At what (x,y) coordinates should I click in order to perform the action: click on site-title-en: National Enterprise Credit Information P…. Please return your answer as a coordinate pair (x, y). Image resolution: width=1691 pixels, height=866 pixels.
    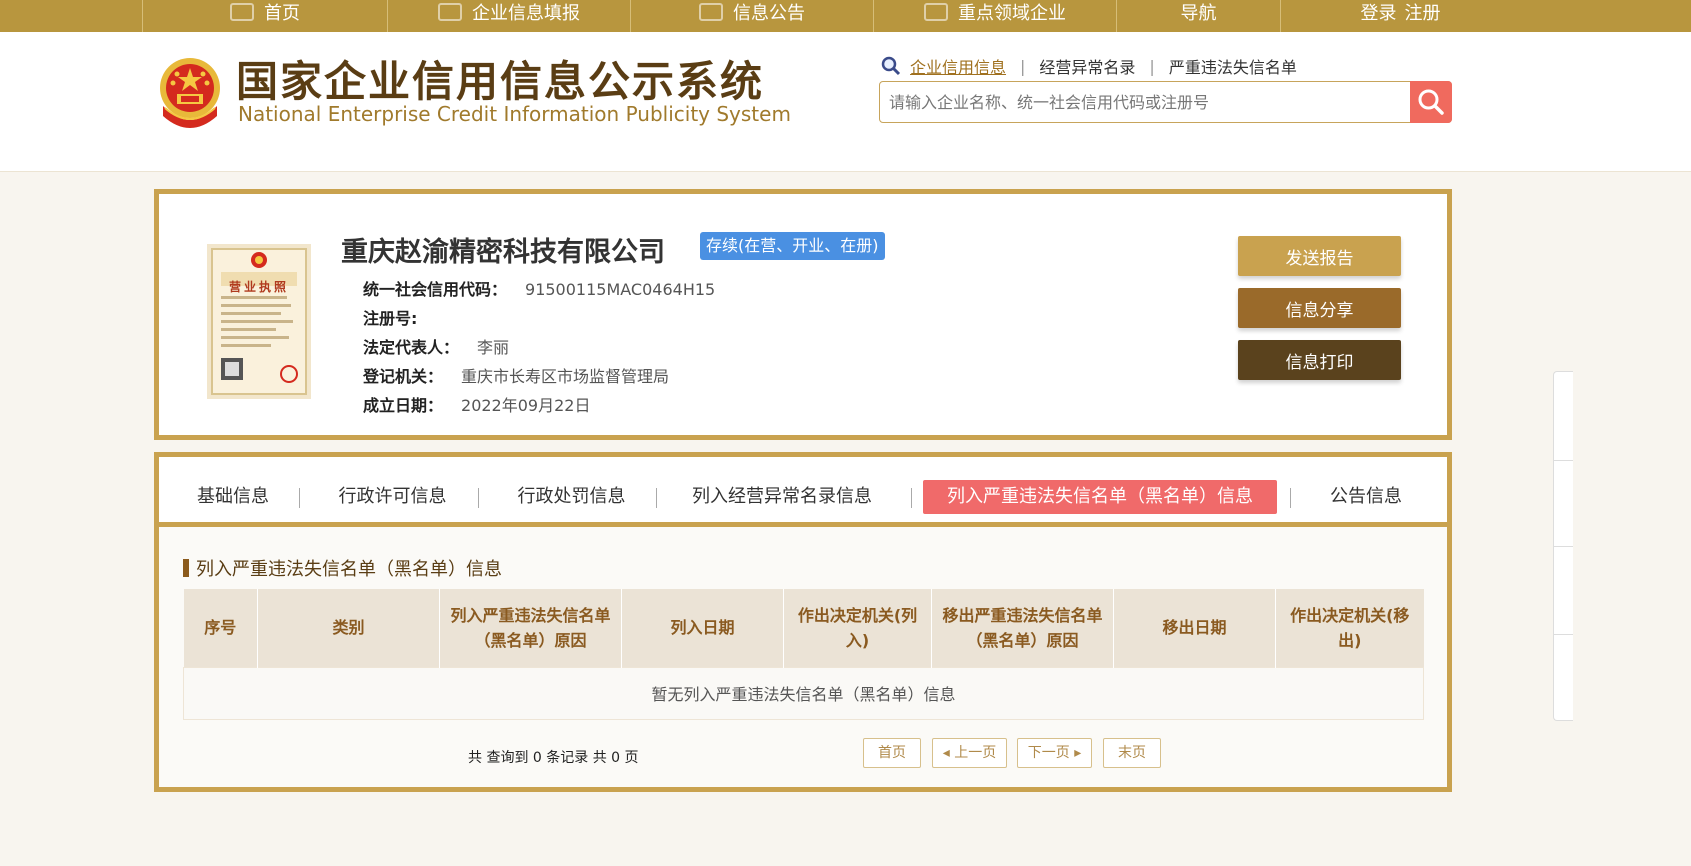
    Looking at the image, I should click on (514, 114).